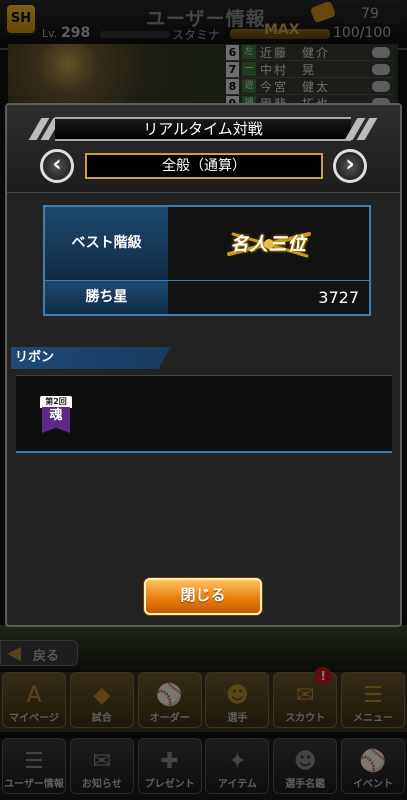  What do you see at coordinates (106, 243) in the screenshot?
I see `best-rank-label: ベスト階級` at bounding box center [106, 243].